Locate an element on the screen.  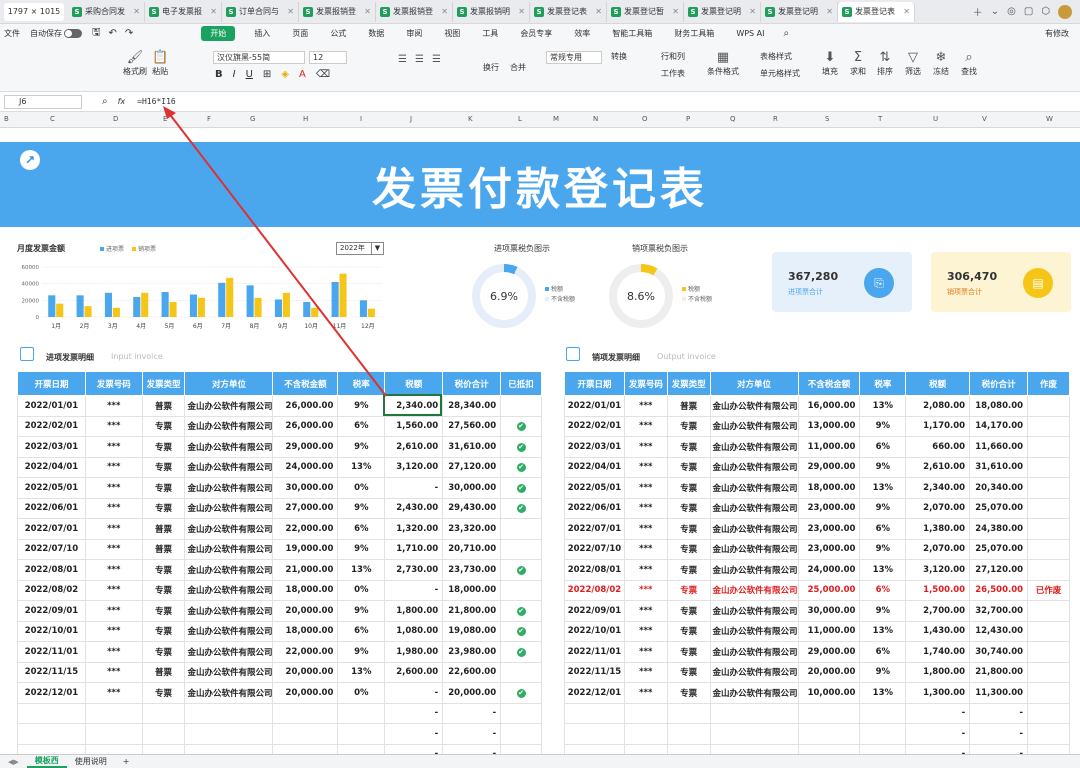
sheet-tab-instructions: 使用说明 is located at coordinates (91, 761).